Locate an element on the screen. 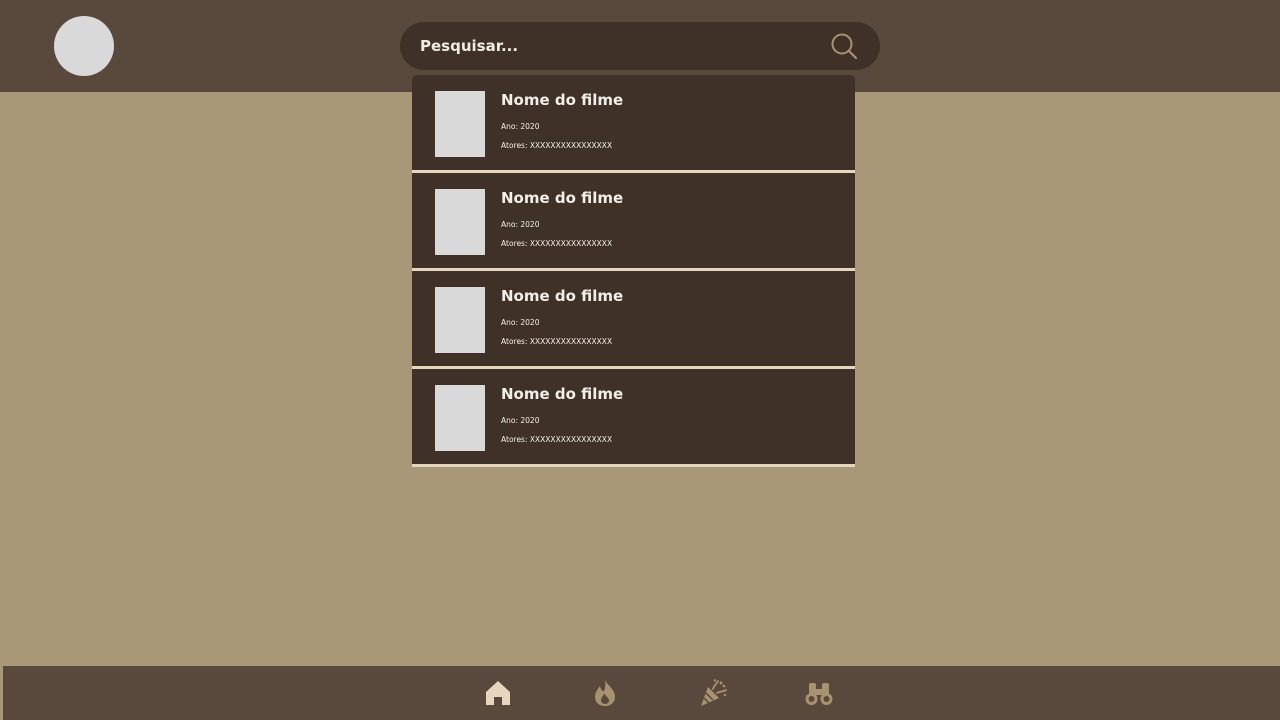  fire-icon is located at coordinates (605, 693).